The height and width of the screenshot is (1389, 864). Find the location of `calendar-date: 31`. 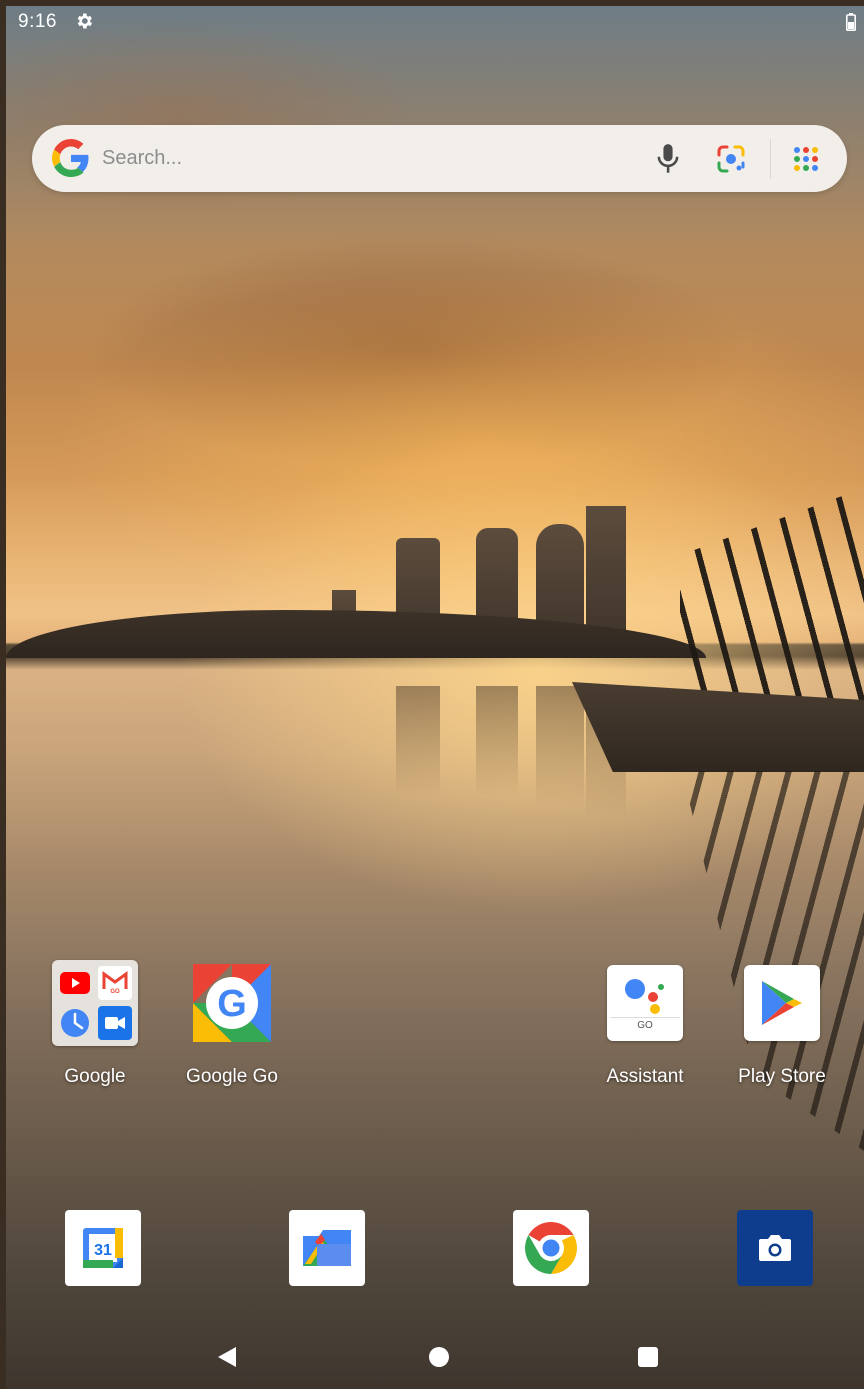

calendar-date: 31 is located at coordinates (103, 1250).